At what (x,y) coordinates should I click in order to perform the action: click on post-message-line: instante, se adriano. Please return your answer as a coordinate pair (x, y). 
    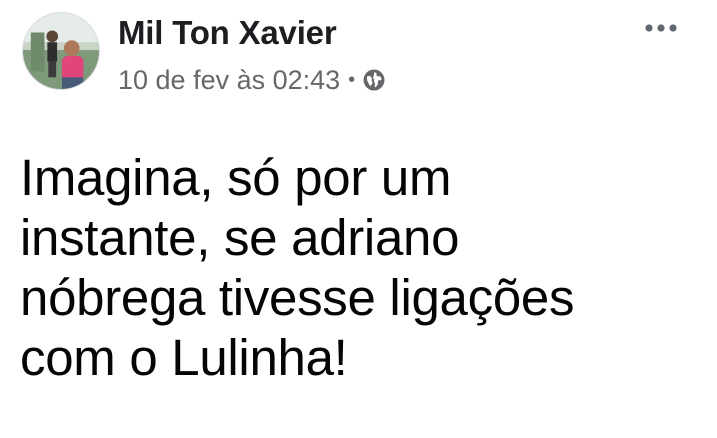
    Looking at the image, I should click on (240, 237).